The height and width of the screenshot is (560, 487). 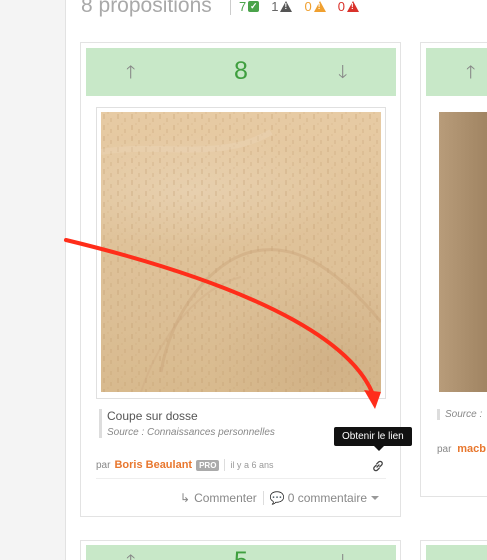 What do you see at coordinates (373, 439) in the screenshot?
I see `get-link-tooltip: Obtenir le lien` at bounding box center [373, 439].